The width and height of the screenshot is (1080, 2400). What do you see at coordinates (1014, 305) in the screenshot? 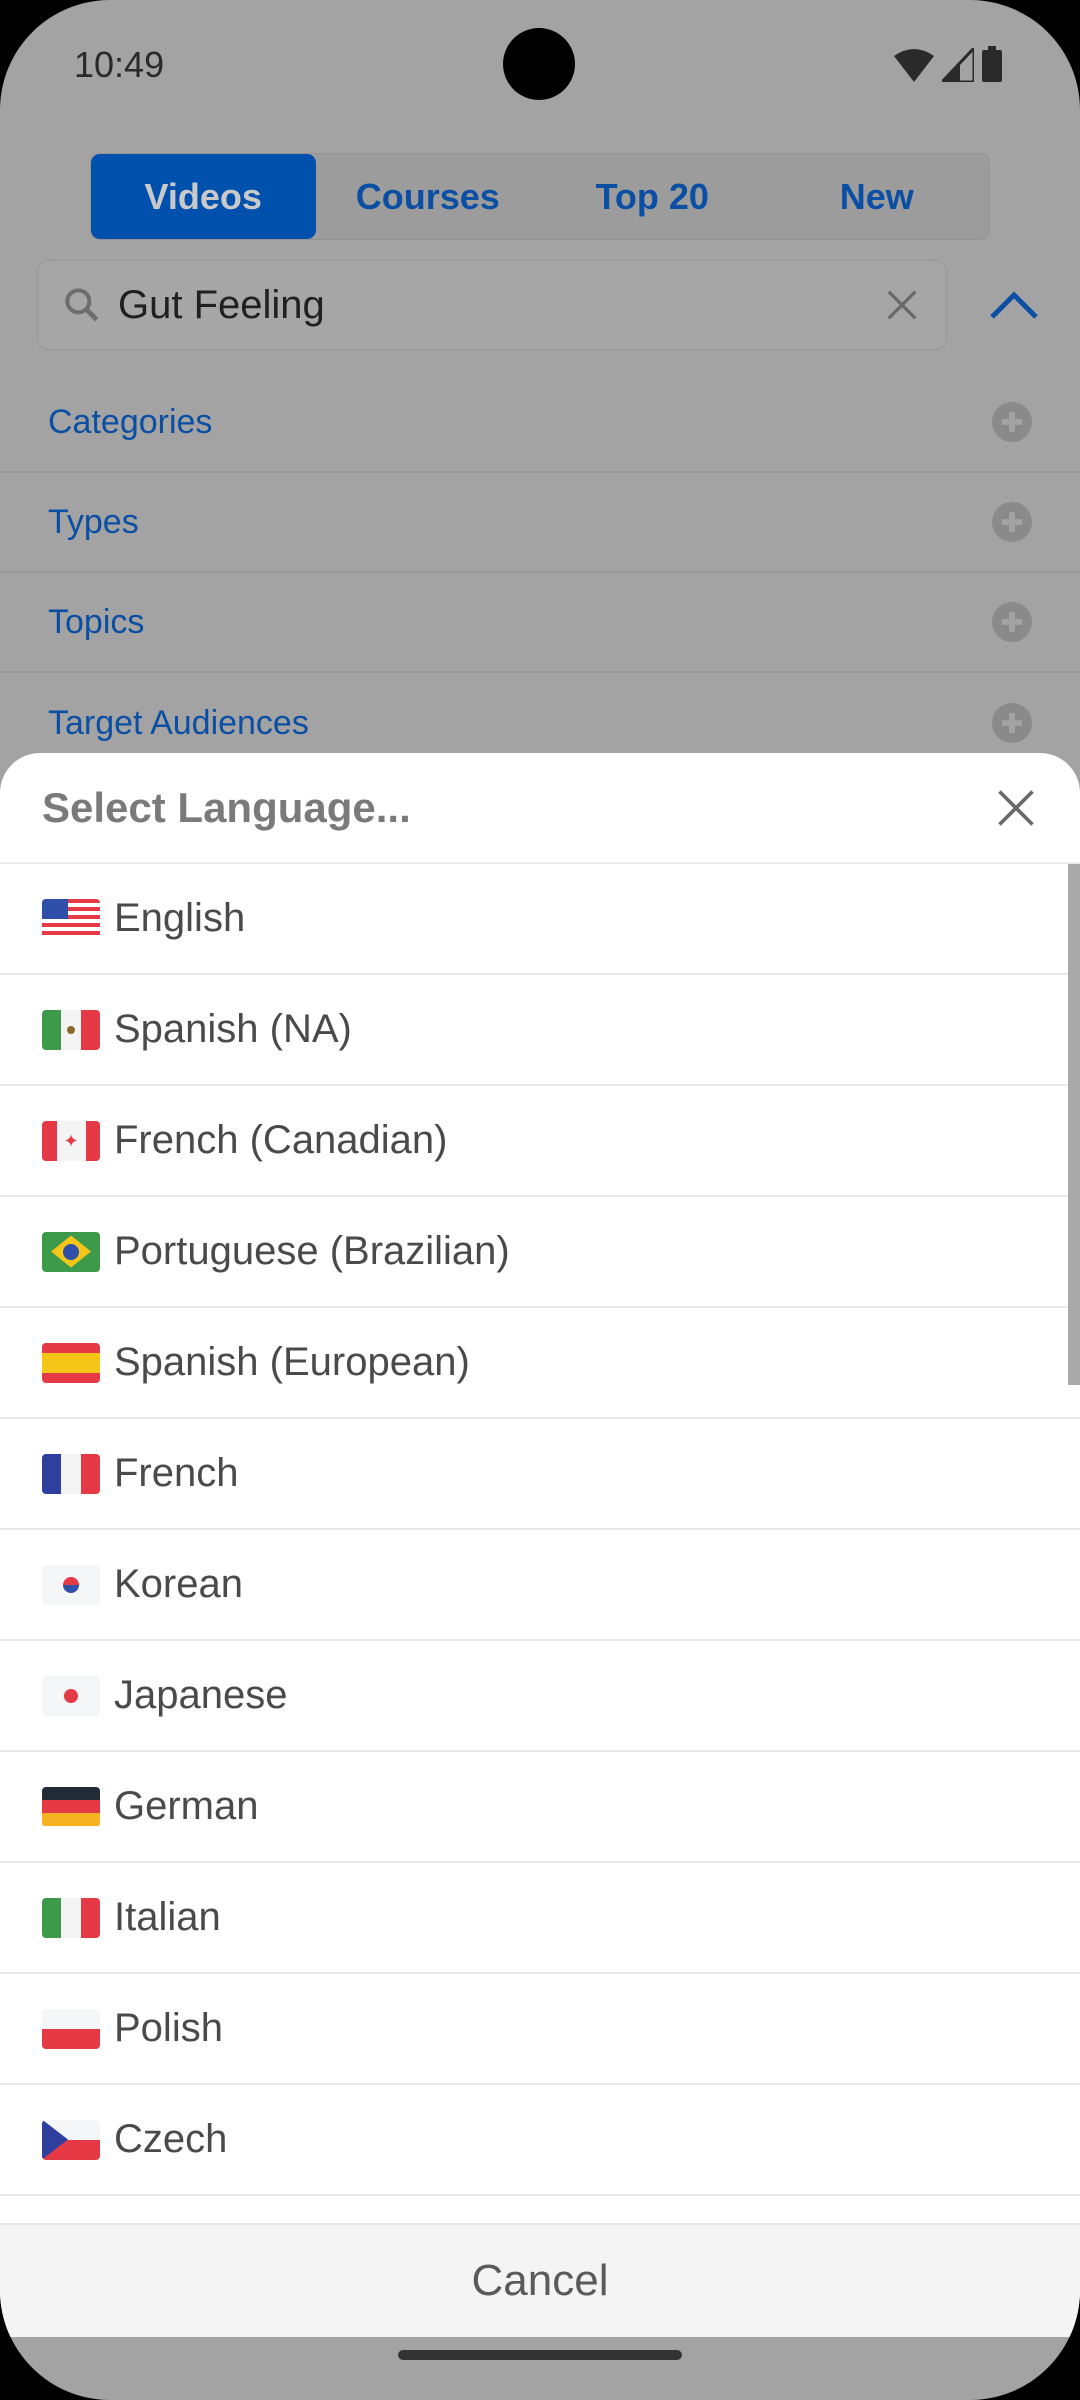
I see `chevron-up-icon` at bounding box center [1014, 305].